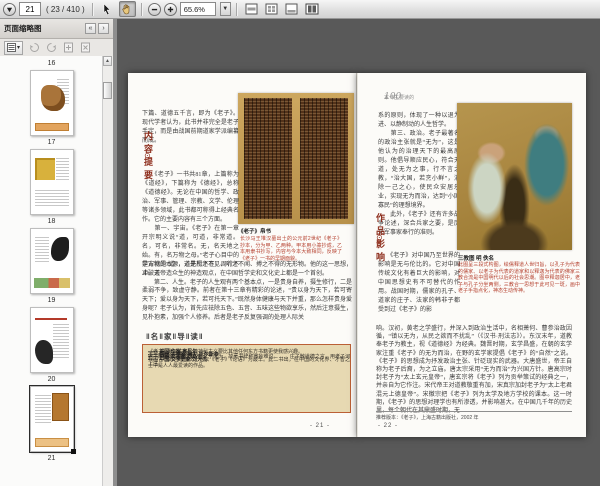  I want to click on famous-readers-heading: ‖名‖家‖导‖读‖, so click(175, 336).